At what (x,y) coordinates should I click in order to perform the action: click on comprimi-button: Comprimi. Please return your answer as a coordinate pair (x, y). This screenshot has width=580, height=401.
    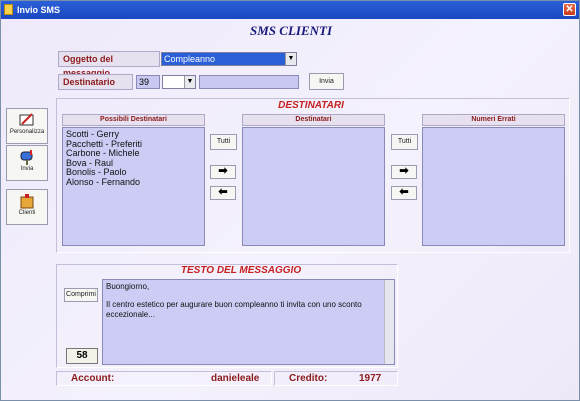
    Looking at the image, I should click on (81, 295).